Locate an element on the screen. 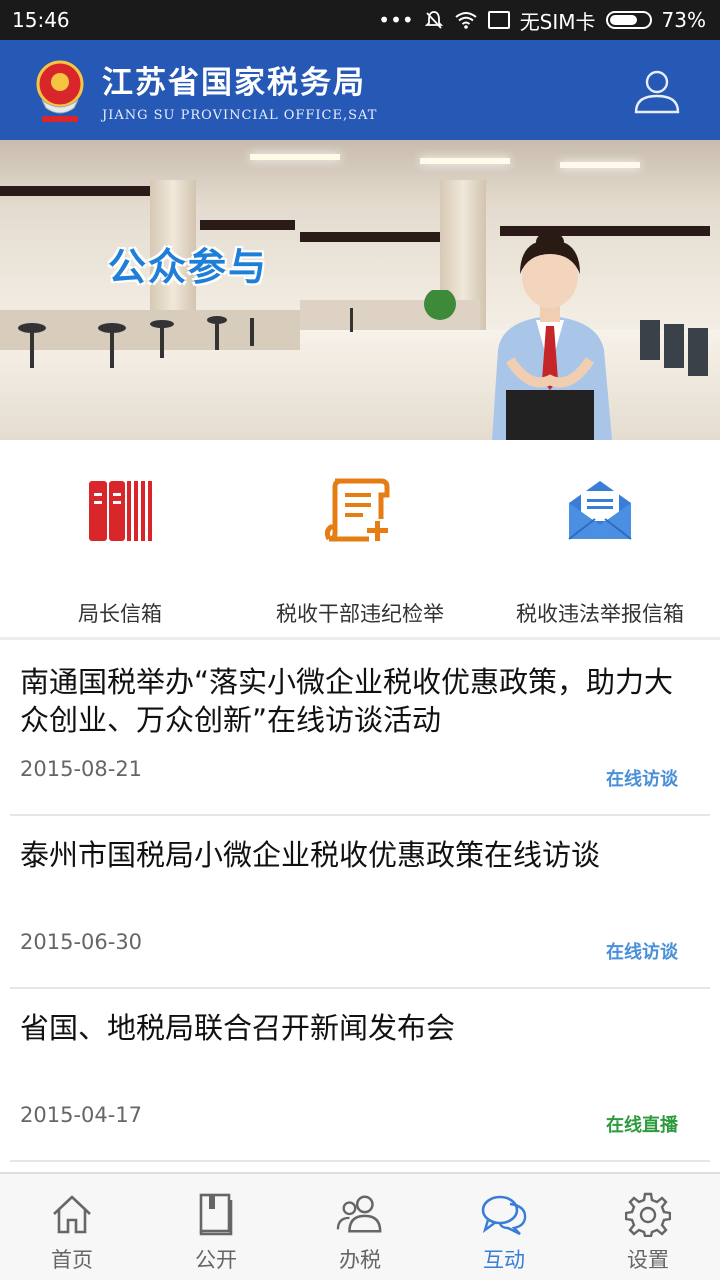 The width and height of the screenshot is (720, 1280). home-icon is located at coordinates (72, 1214).